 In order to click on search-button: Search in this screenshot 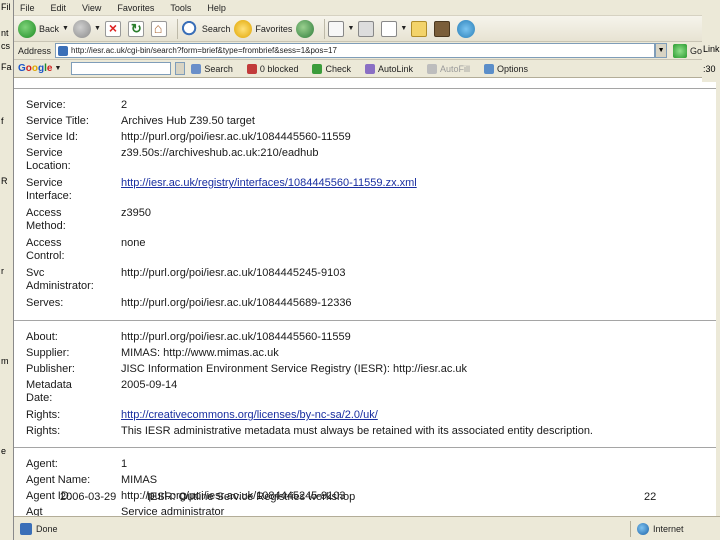, I will do `click(205, 29)`.